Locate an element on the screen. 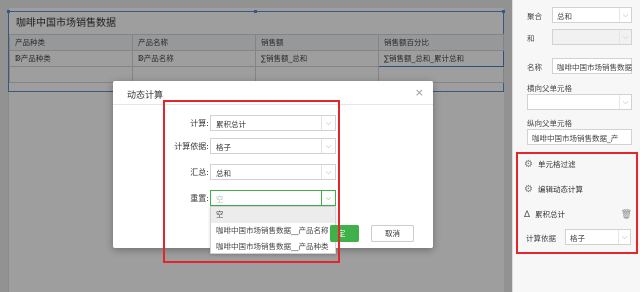 The image size is (640, 292). ok-button: 定 is located at coordinates (344, 233).